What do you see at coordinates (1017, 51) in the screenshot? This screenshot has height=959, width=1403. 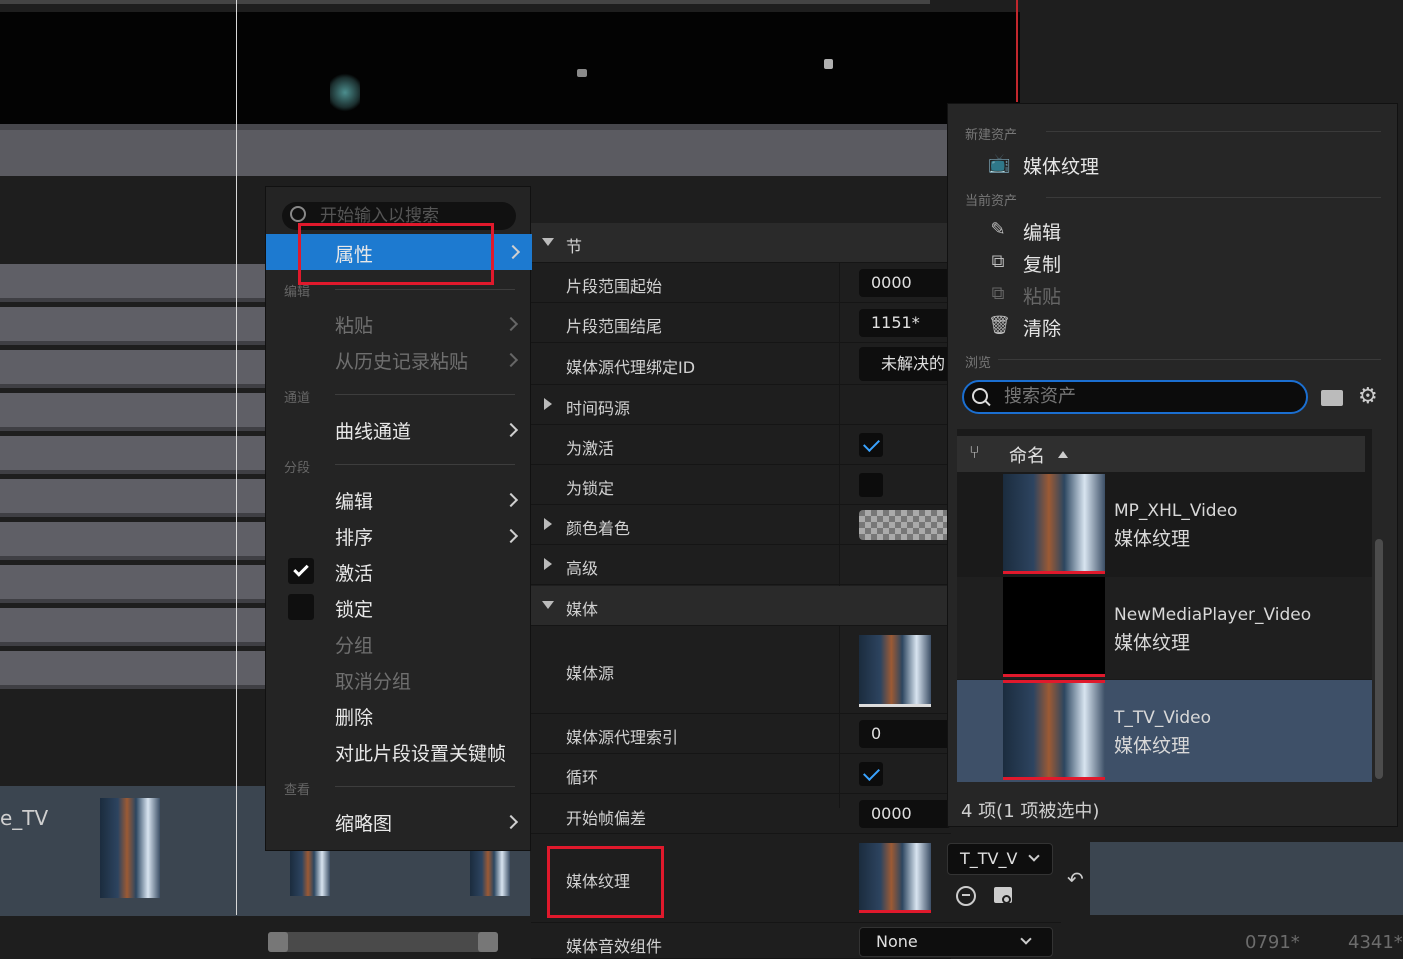 I see `end-marker` at bounding box center [1017, 51].